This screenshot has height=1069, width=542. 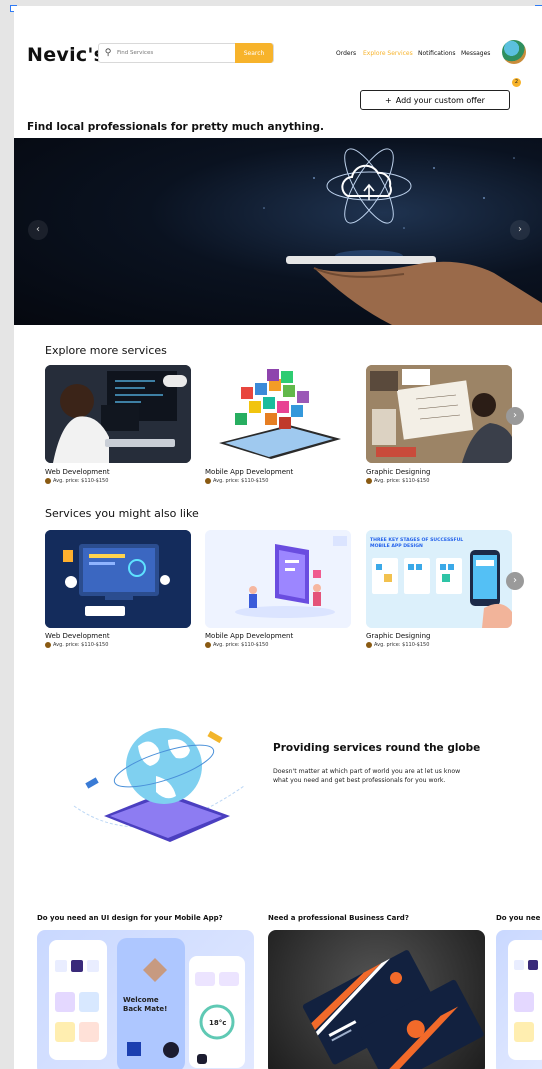 I want to click on promo-card-partial-image, so click(x=519, y=999).